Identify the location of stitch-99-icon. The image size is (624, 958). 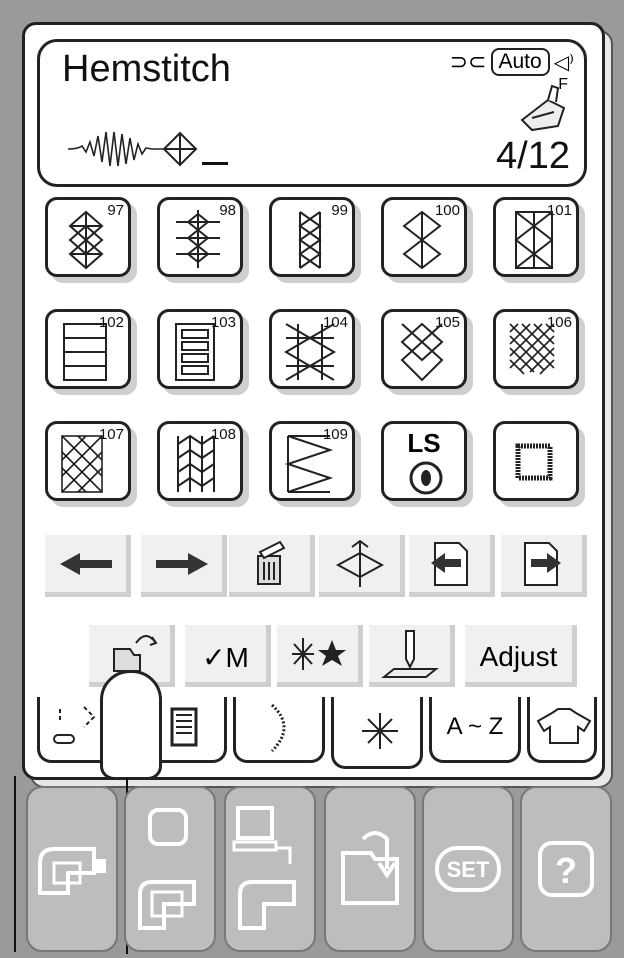
(310, 240).